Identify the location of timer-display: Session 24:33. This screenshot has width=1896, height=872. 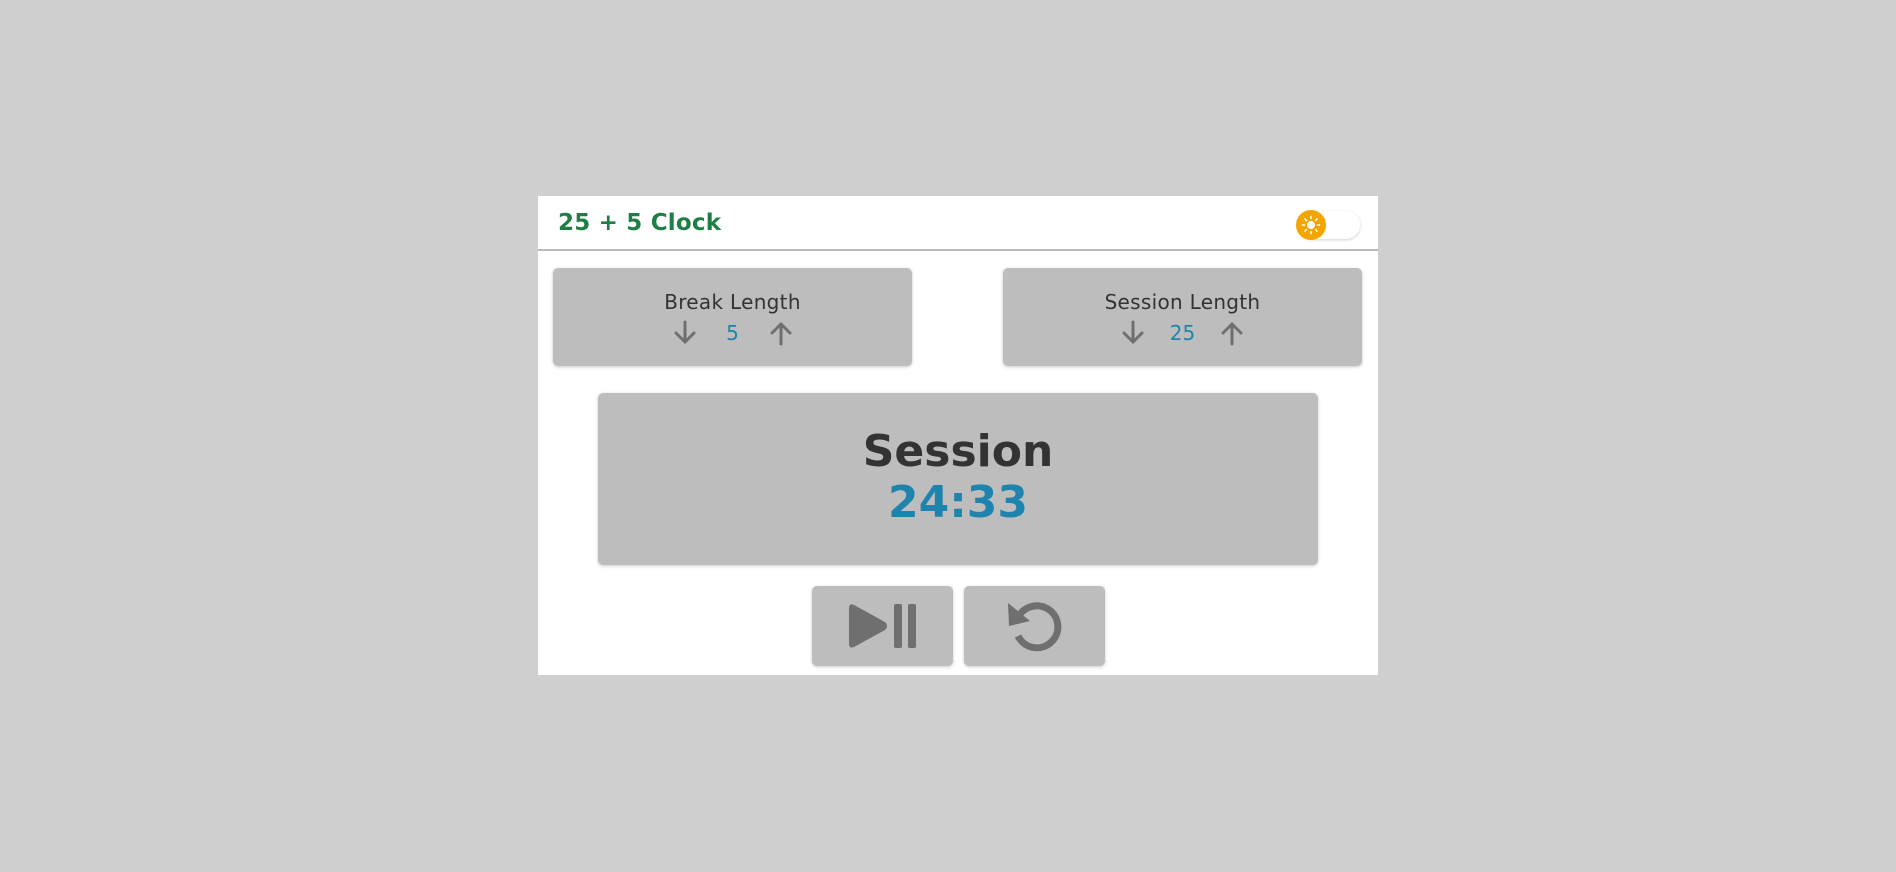
(958, 479).